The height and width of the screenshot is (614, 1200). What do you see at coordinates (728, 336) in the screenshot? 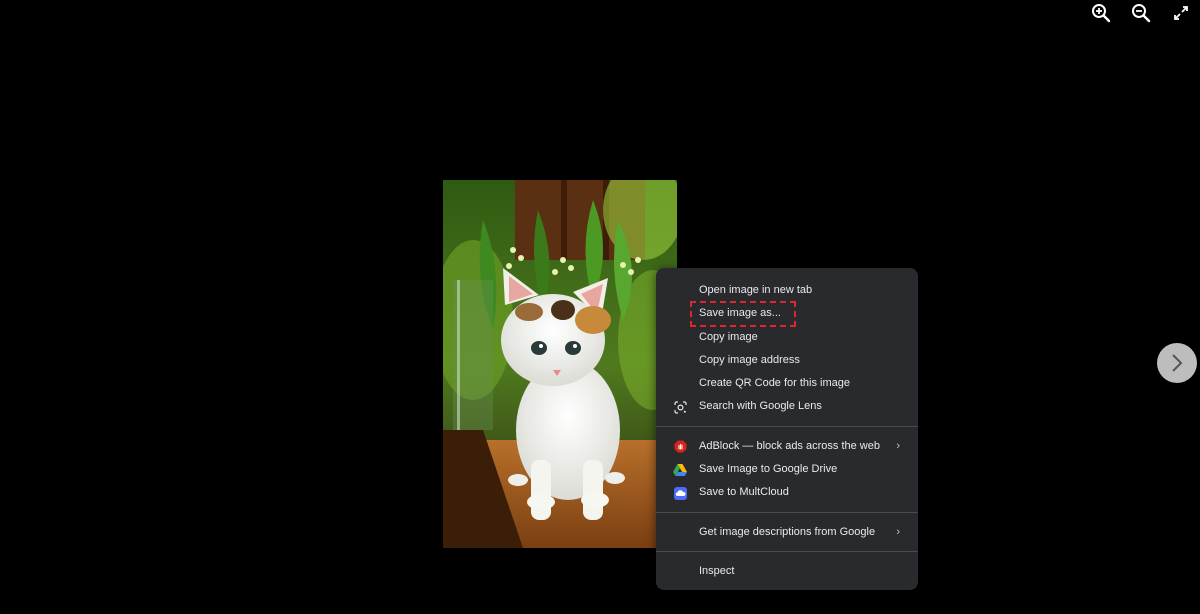
I see `menu-item-label: Copy image` at bounding box center [728, 336].